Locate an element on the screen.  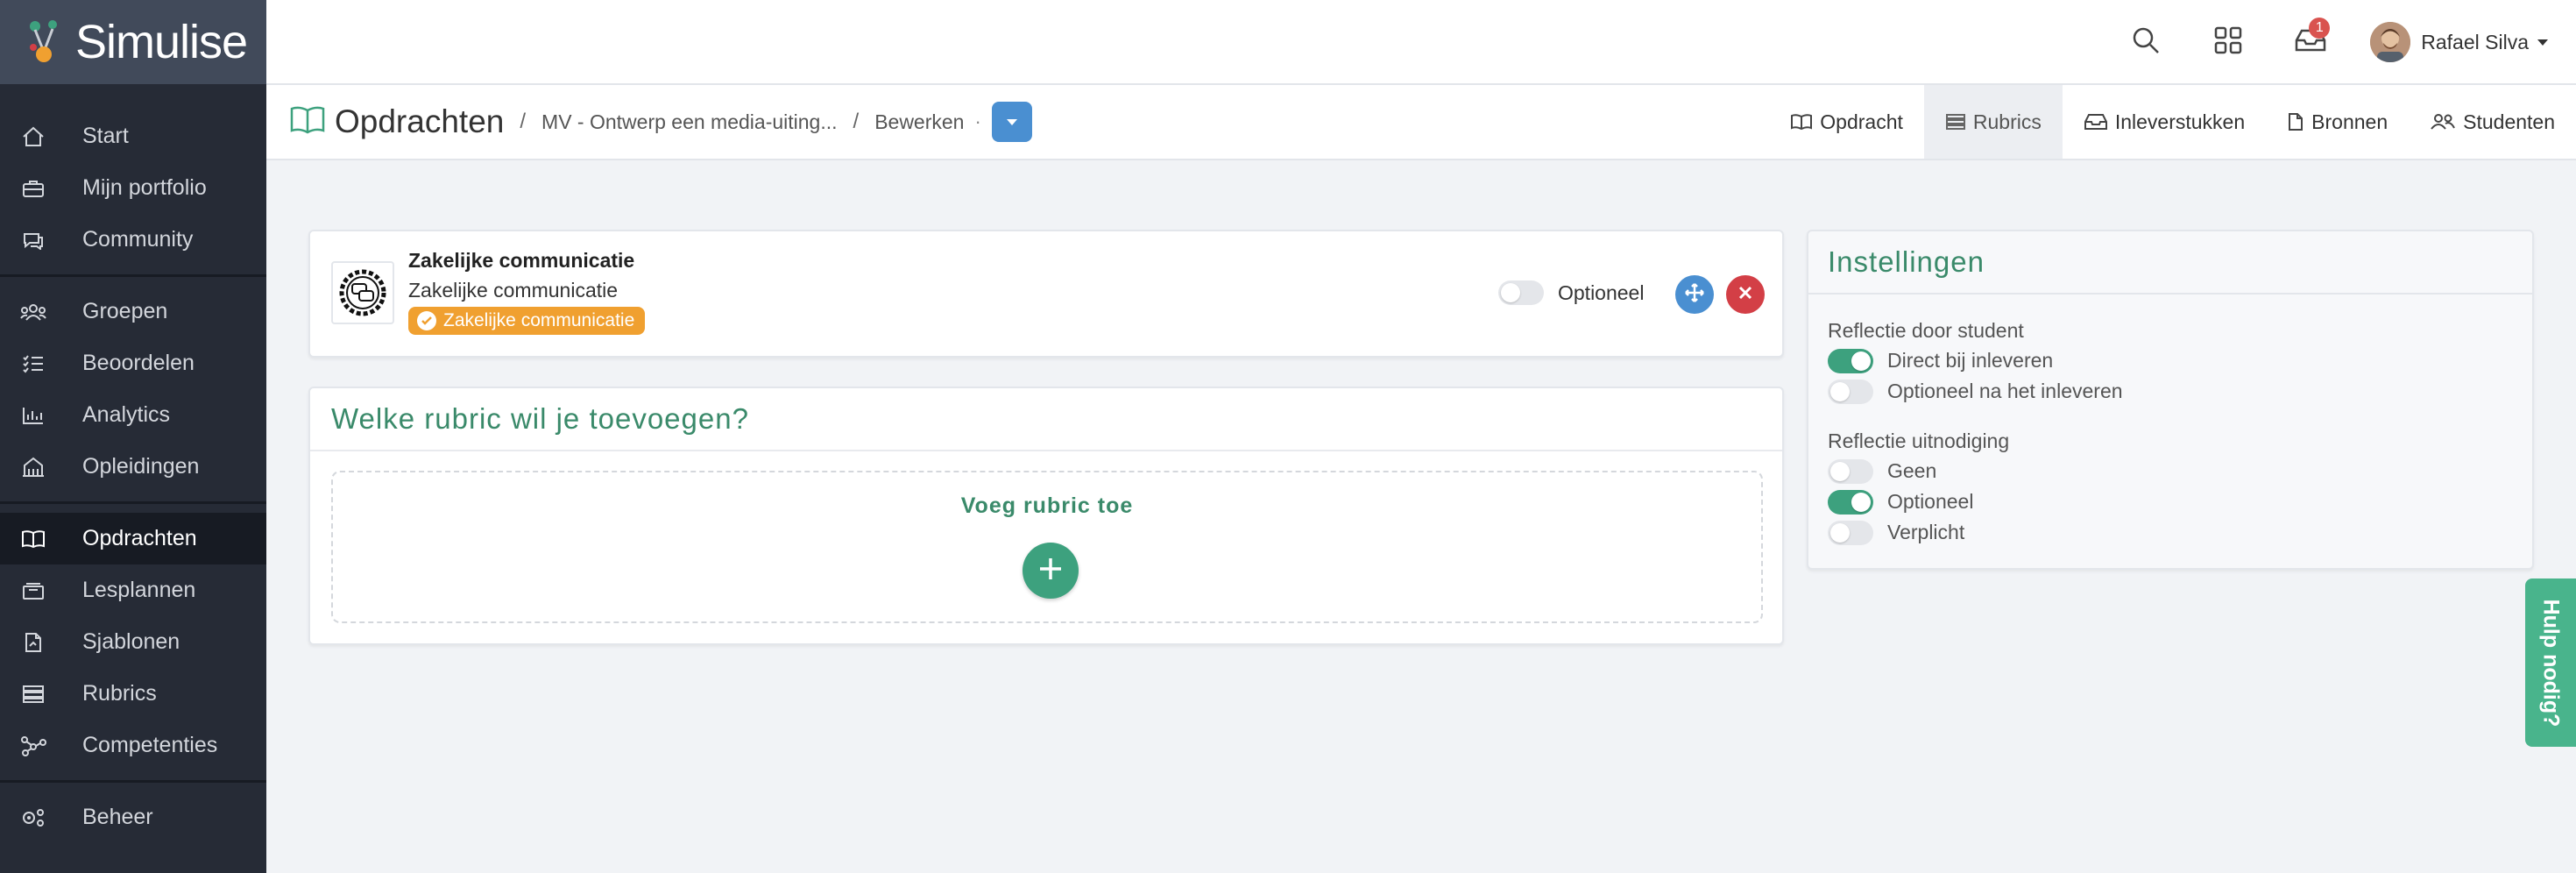
tab-studenten: Studenten is located at coordinates (2492, 122).